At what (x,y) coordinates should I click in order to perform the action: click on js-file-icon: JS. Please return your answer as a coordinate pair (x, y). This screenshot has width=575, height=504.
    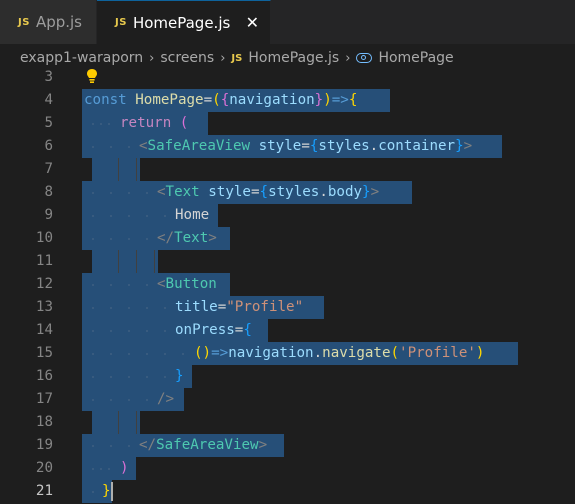
    Looking at the image, I should click on (121, 22).